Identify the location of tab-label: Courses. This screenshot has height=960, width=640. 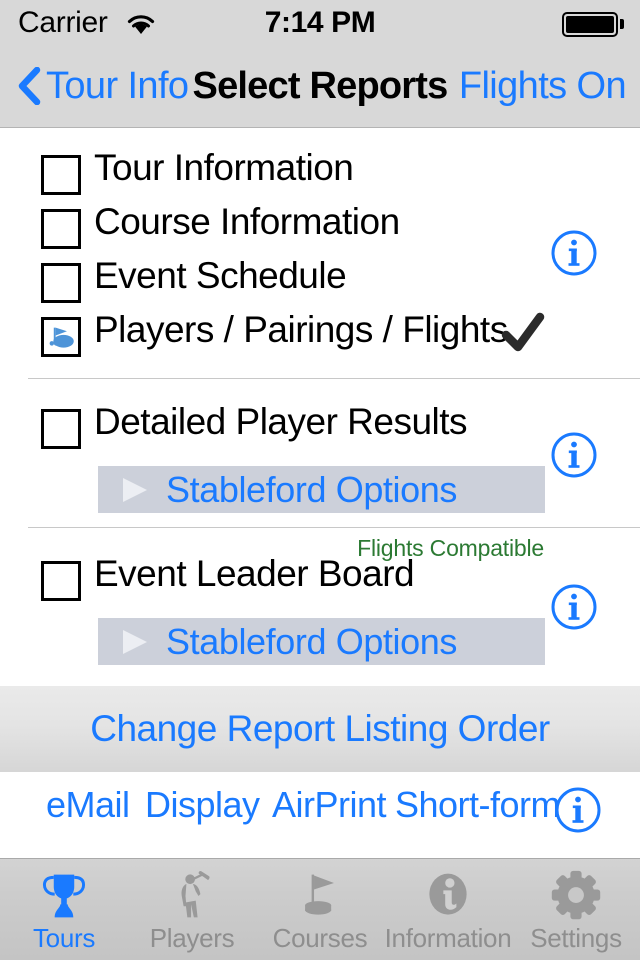
(320, 938).